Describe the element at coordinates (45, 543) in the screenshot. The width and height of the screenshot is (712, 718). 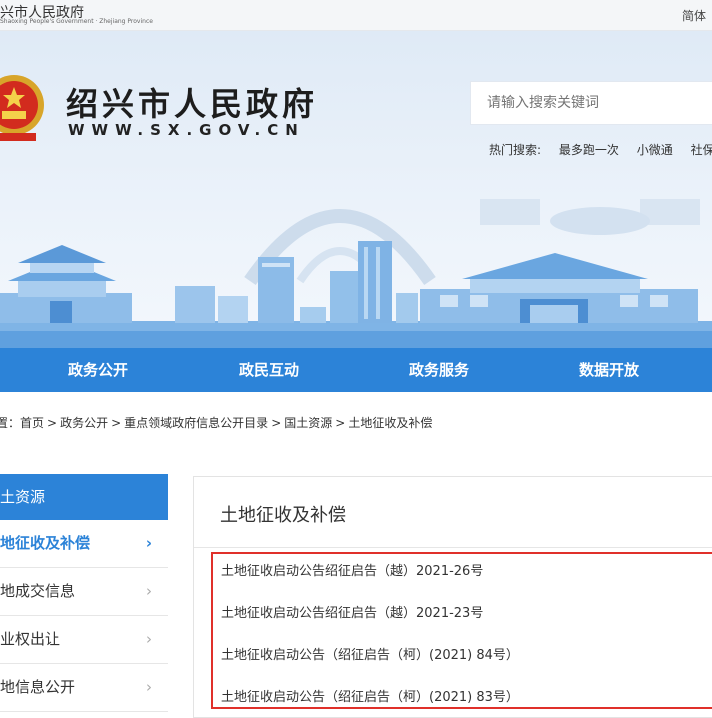
I see `sidebar-item-label: 地征收及补偿` at that location.